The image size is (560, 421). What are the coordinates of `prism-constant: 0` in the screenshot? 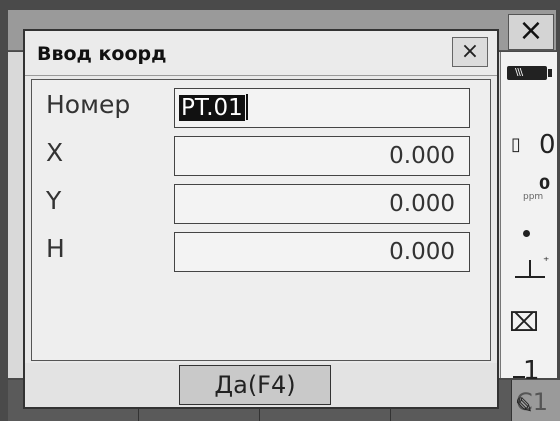 It's located at (547, 145).